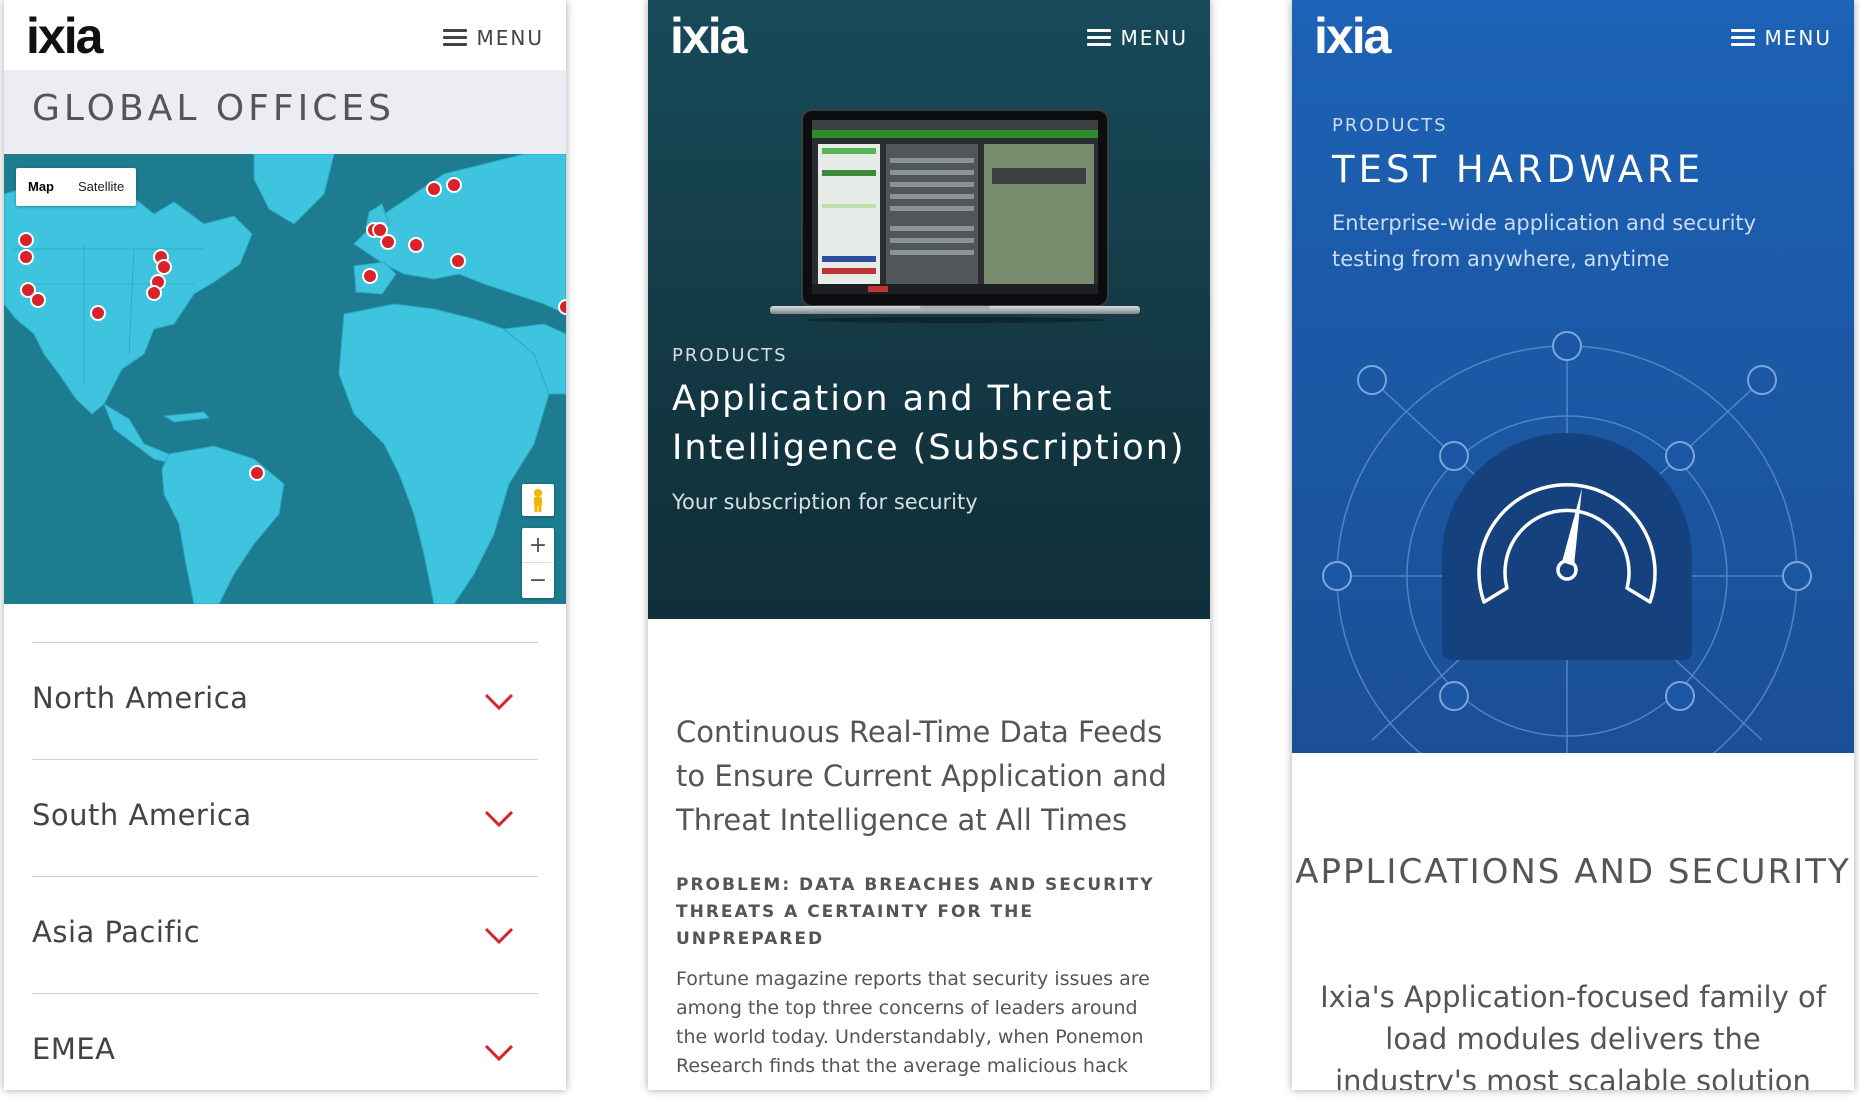  I want to click on page-title-bar: GLOBAL OFFICES, so click(285, 112).